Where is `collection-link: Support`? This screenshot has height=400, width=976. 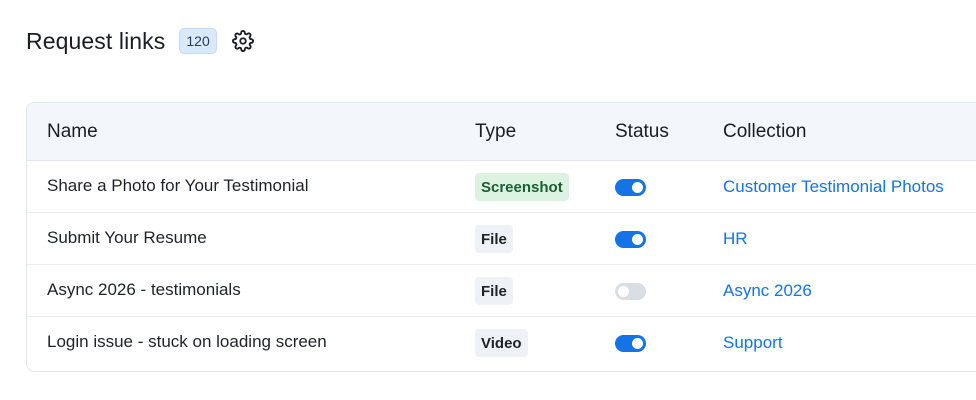 collection-link: Support is located at coordinates (753, 343).